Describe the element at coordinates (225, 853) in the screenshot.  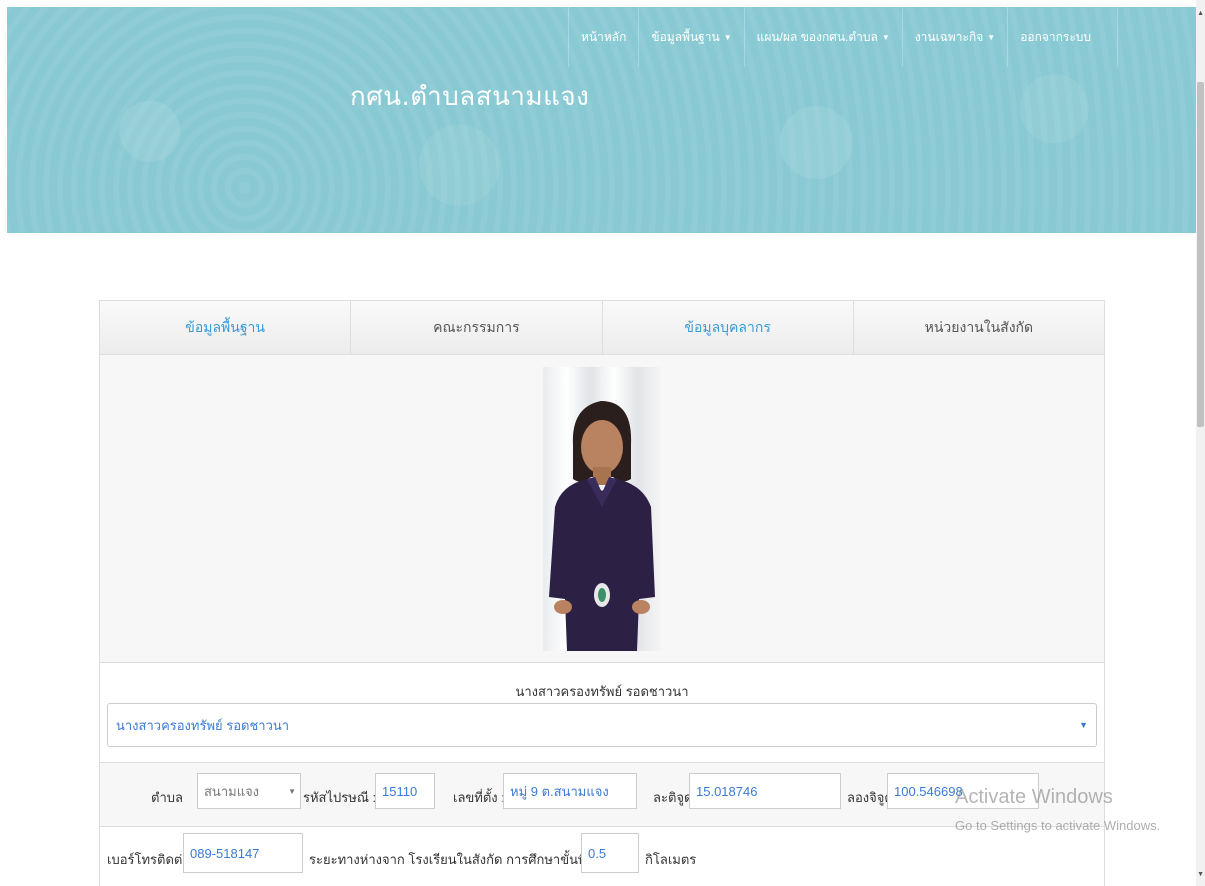
I see `phone-value: 089-518147` at that location.